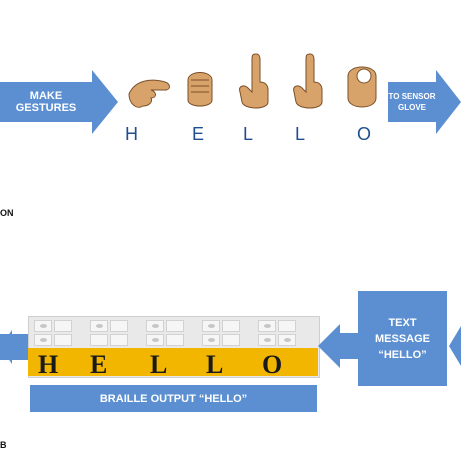 The height and width of the screenshot is (461, 461). Describe the element at coordinates (6, 347) in the screenshot. I see `braille-output-left-arrow-head` at that location.